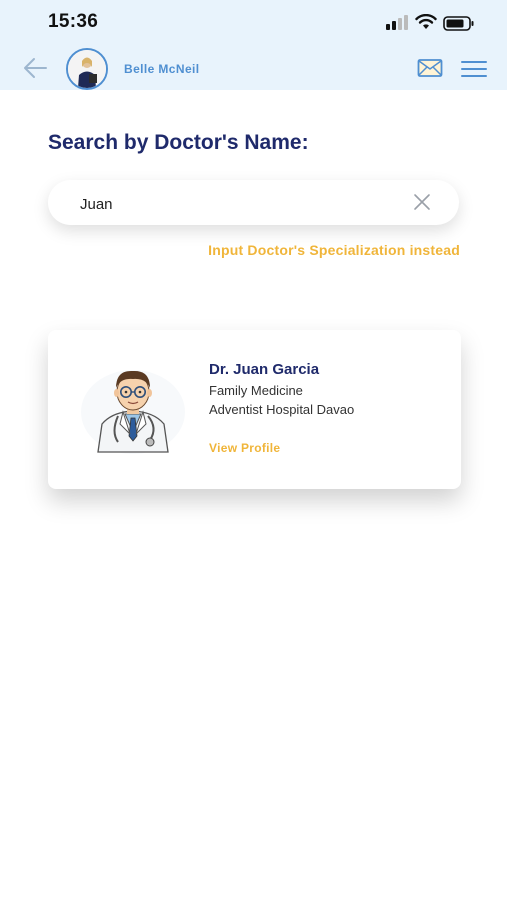 This screenshot has width=507, height=900. What do you see at coordinates (334, 250) in the screenshot?
I see `specialization-search-link: Input Doctor's Specialization instead` at bounding box center [334, 250].